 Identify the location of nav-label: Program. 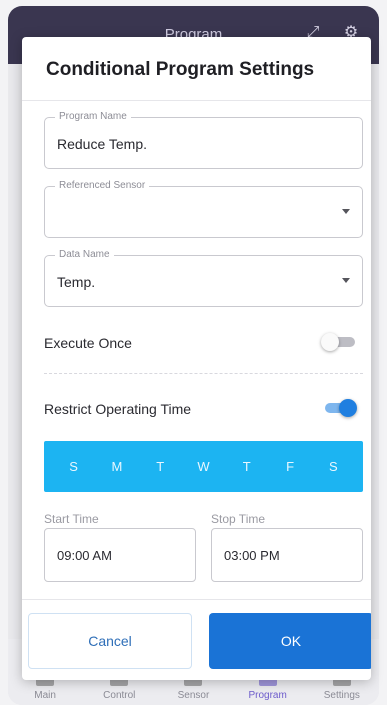
(267, 695).